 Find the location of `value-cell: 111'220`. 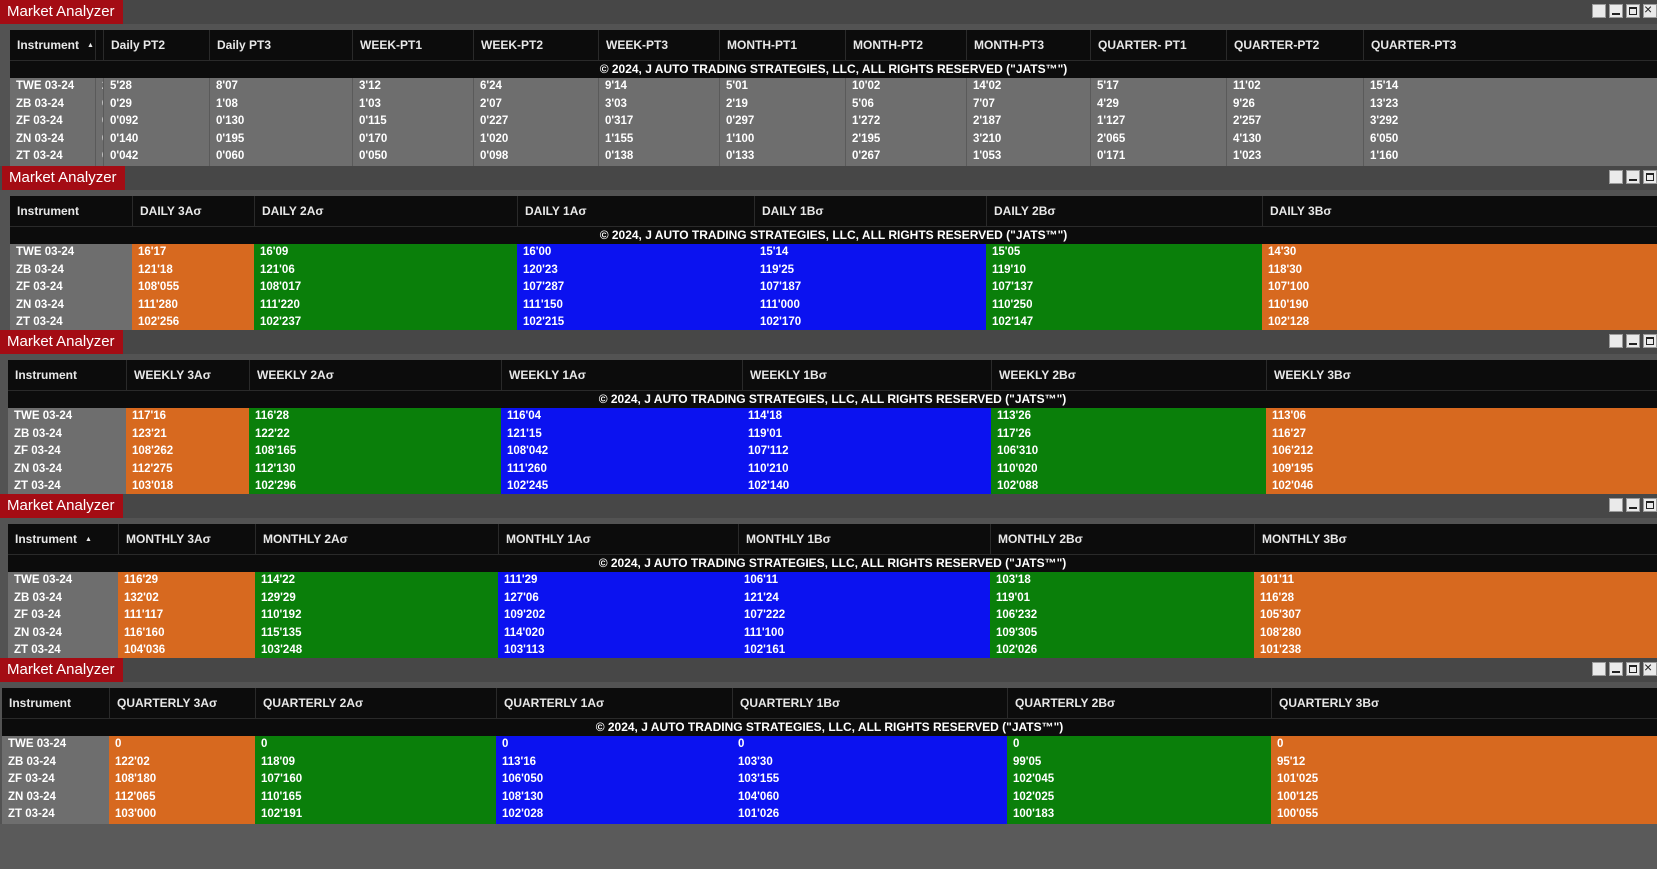

value-cell: 111'220 is located at coordinates (385, 305).